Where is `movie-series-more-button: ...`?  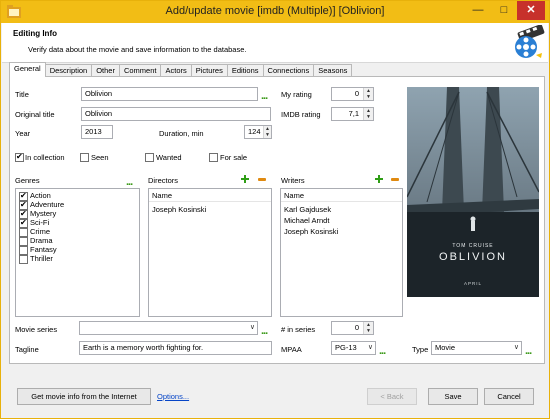 movie-series-more-button: ... is located at coordinates (264, 331).